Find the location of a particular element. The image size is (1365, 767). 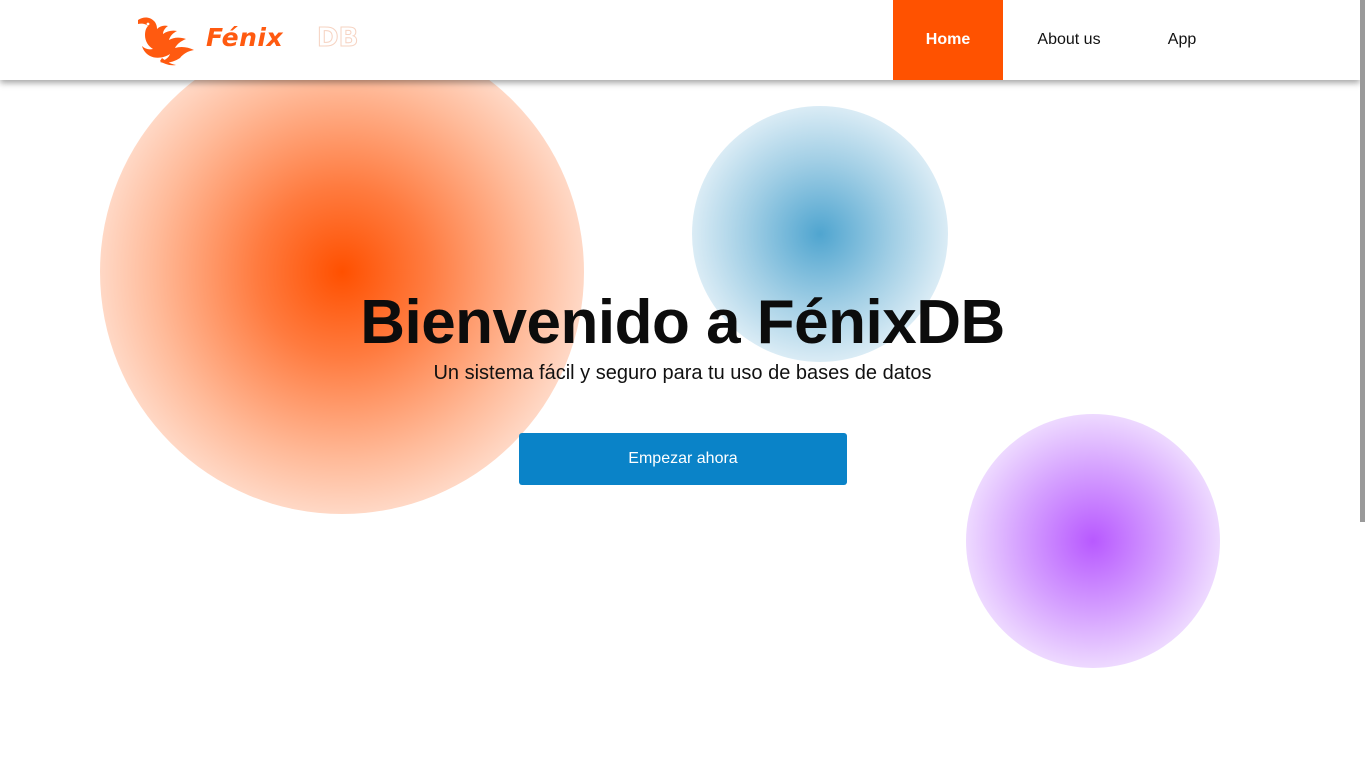

navbar: Fénix DB Home About us App is located at coordinates (680, 40).